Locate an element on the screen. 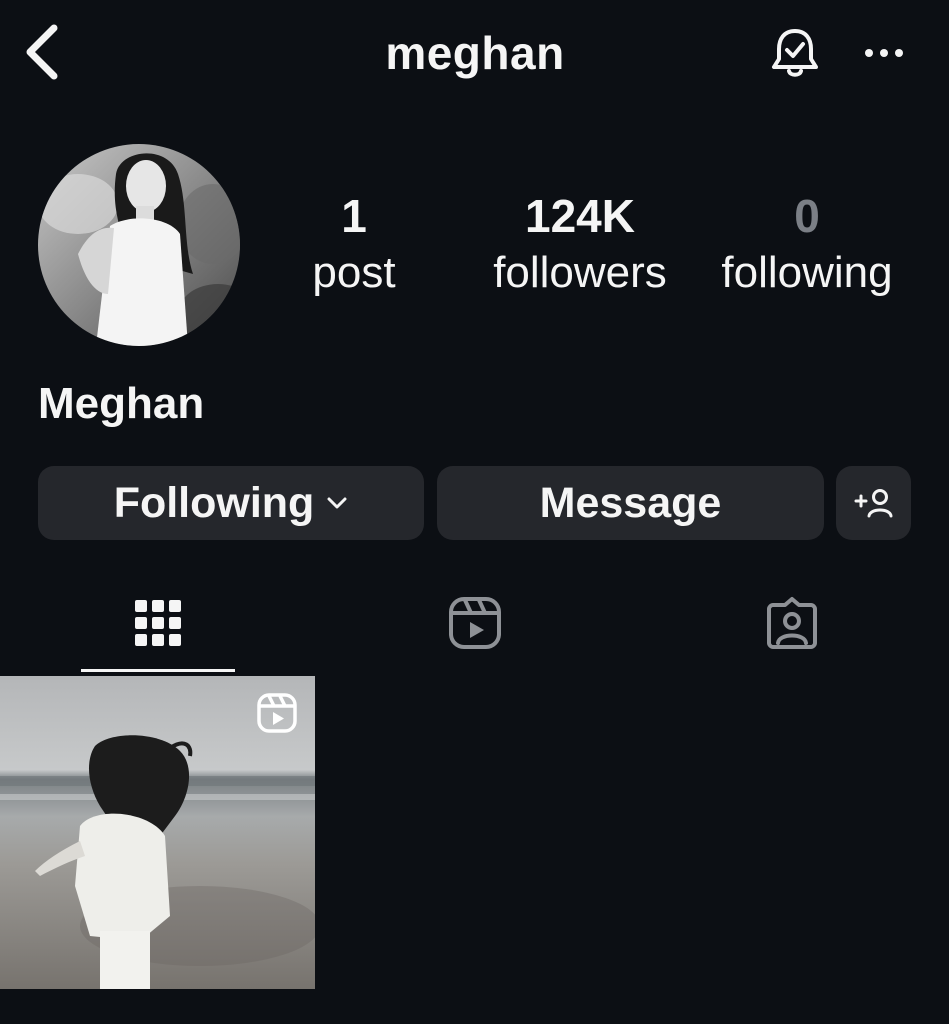  reels-icon is located at coordinates (475, 623).